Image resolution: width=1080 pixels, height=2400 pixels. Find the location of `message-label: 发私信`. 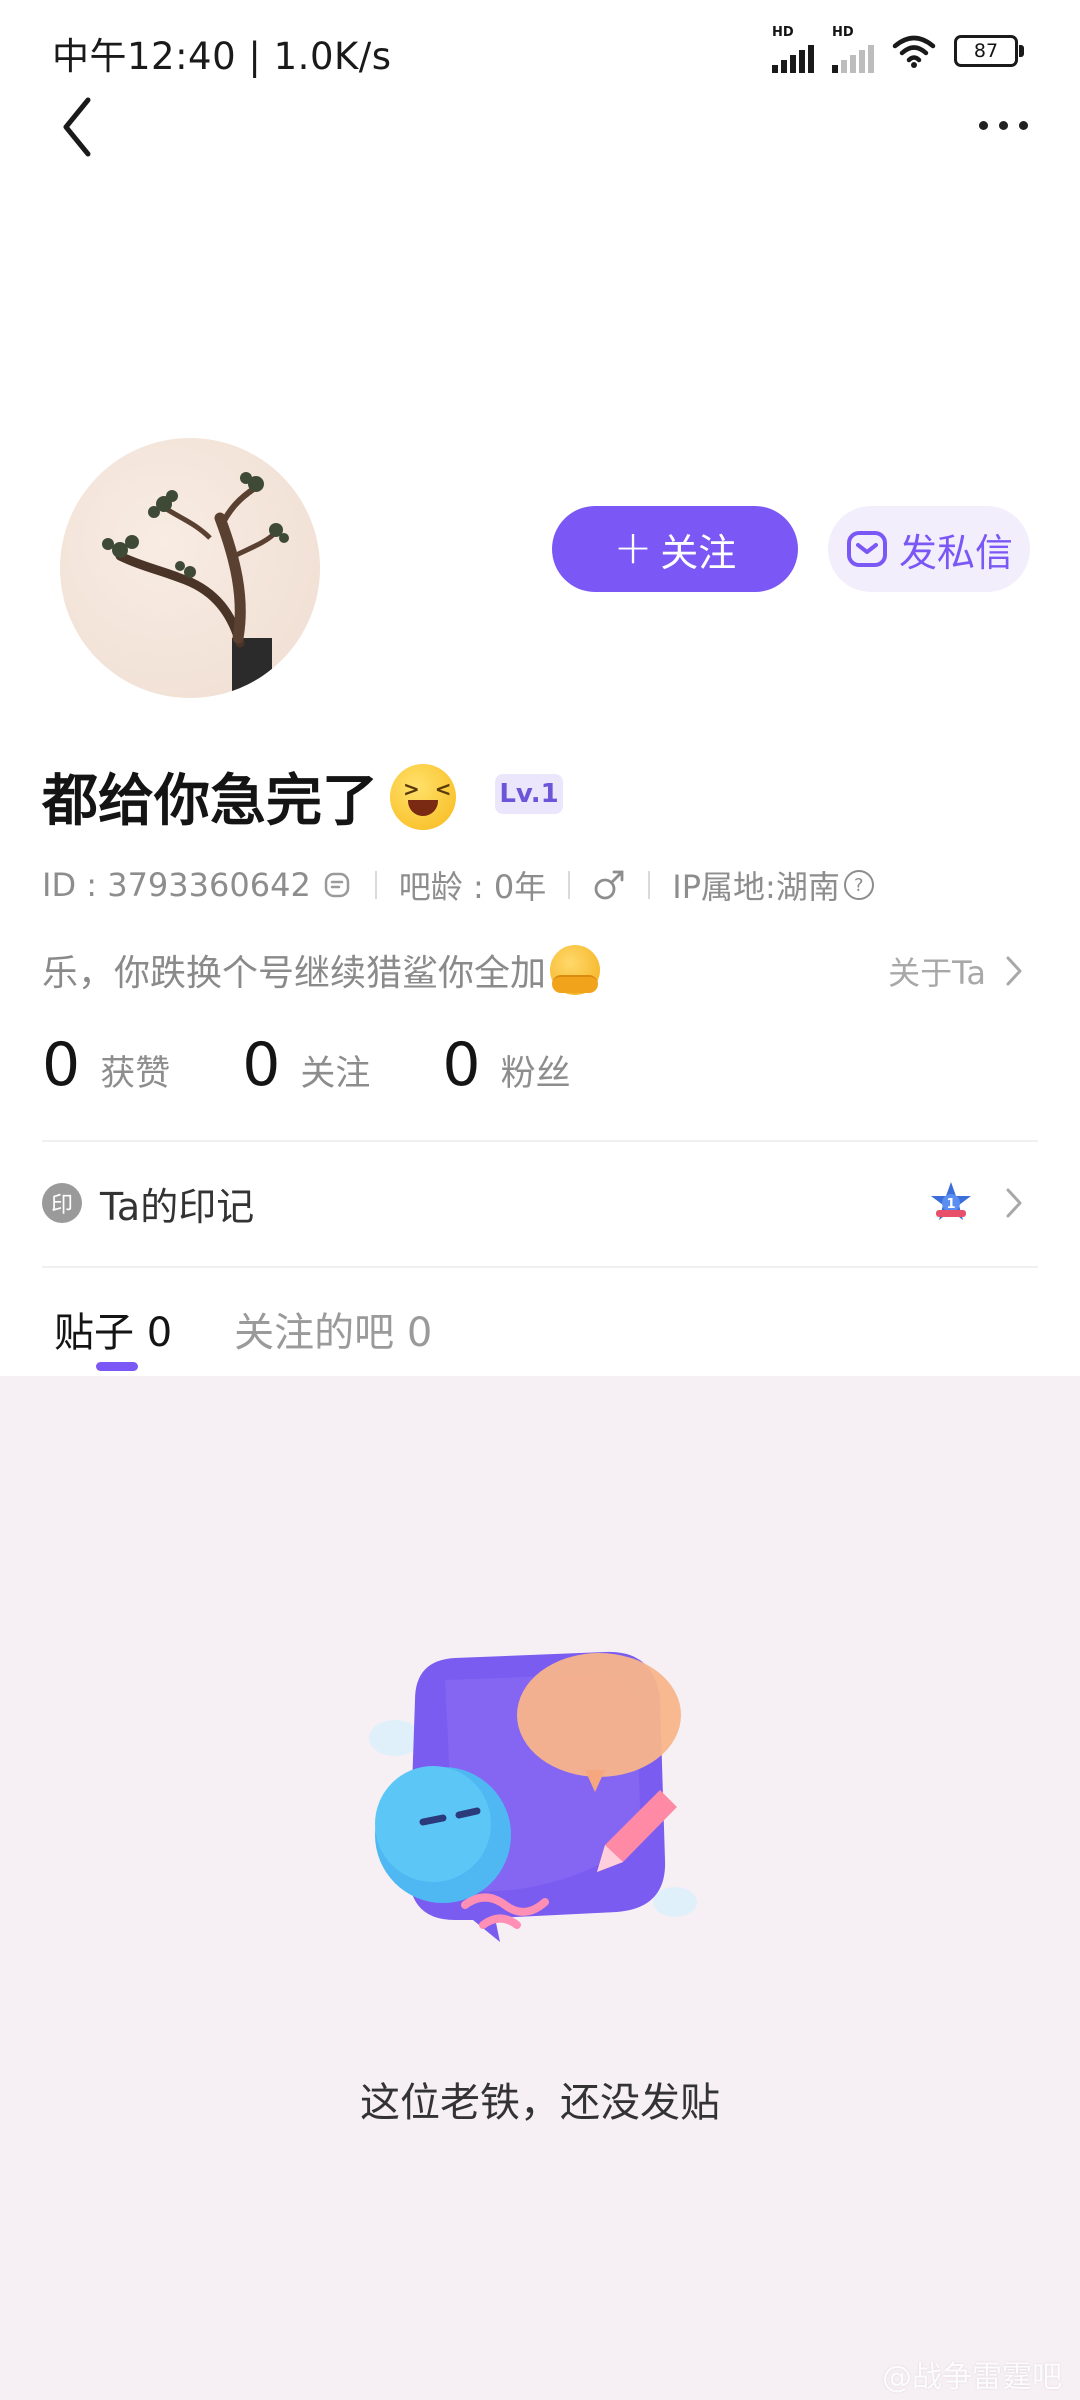

message-label: 发私信 is located at coordinates (955, 552).